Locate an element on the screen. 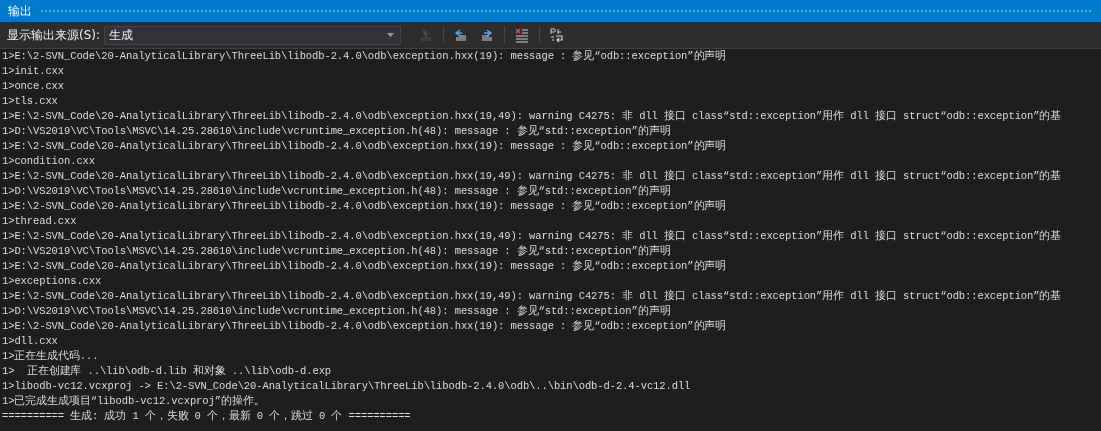 This screenshot has width=1101, height=431. source-dropdown: 生成 is located at coordinates (253, 35).